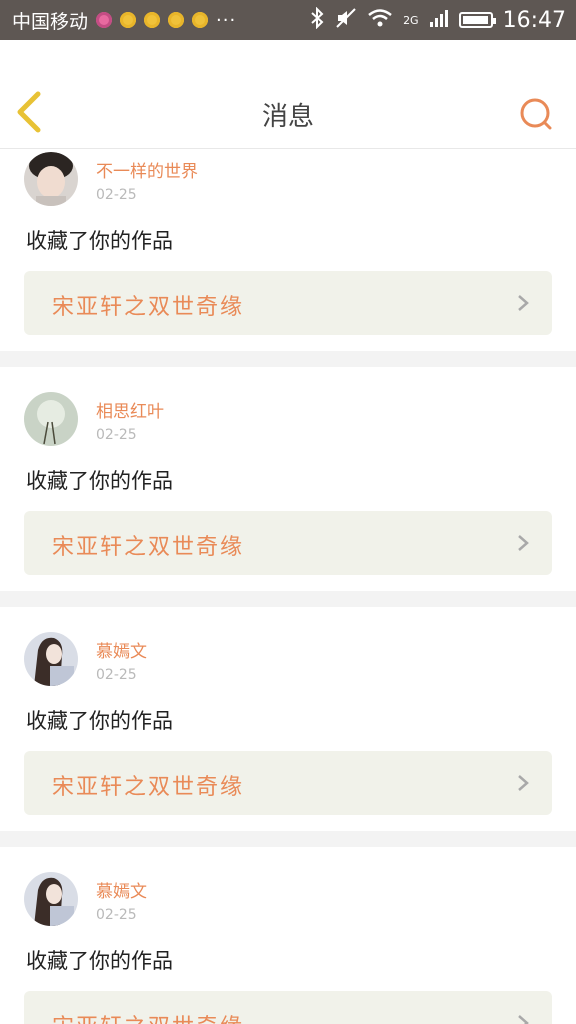 This screenshot has width=576, height=1024. Describe the element at coordinates (411, 20) in the screenshot. I see `network-type: 2G` at that location.